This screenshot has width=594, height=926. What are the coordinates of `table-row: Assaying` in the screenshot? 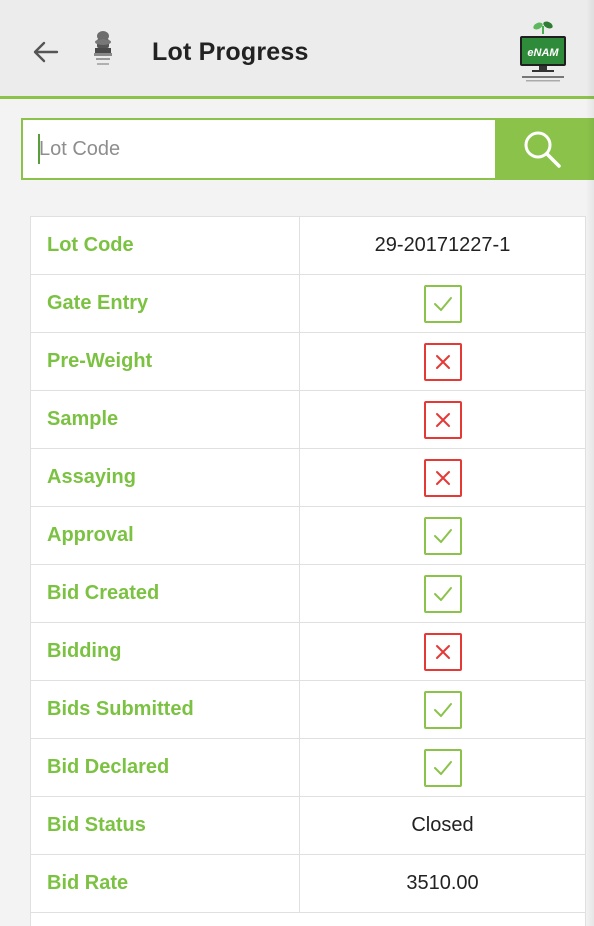 It's located at (308, 478).